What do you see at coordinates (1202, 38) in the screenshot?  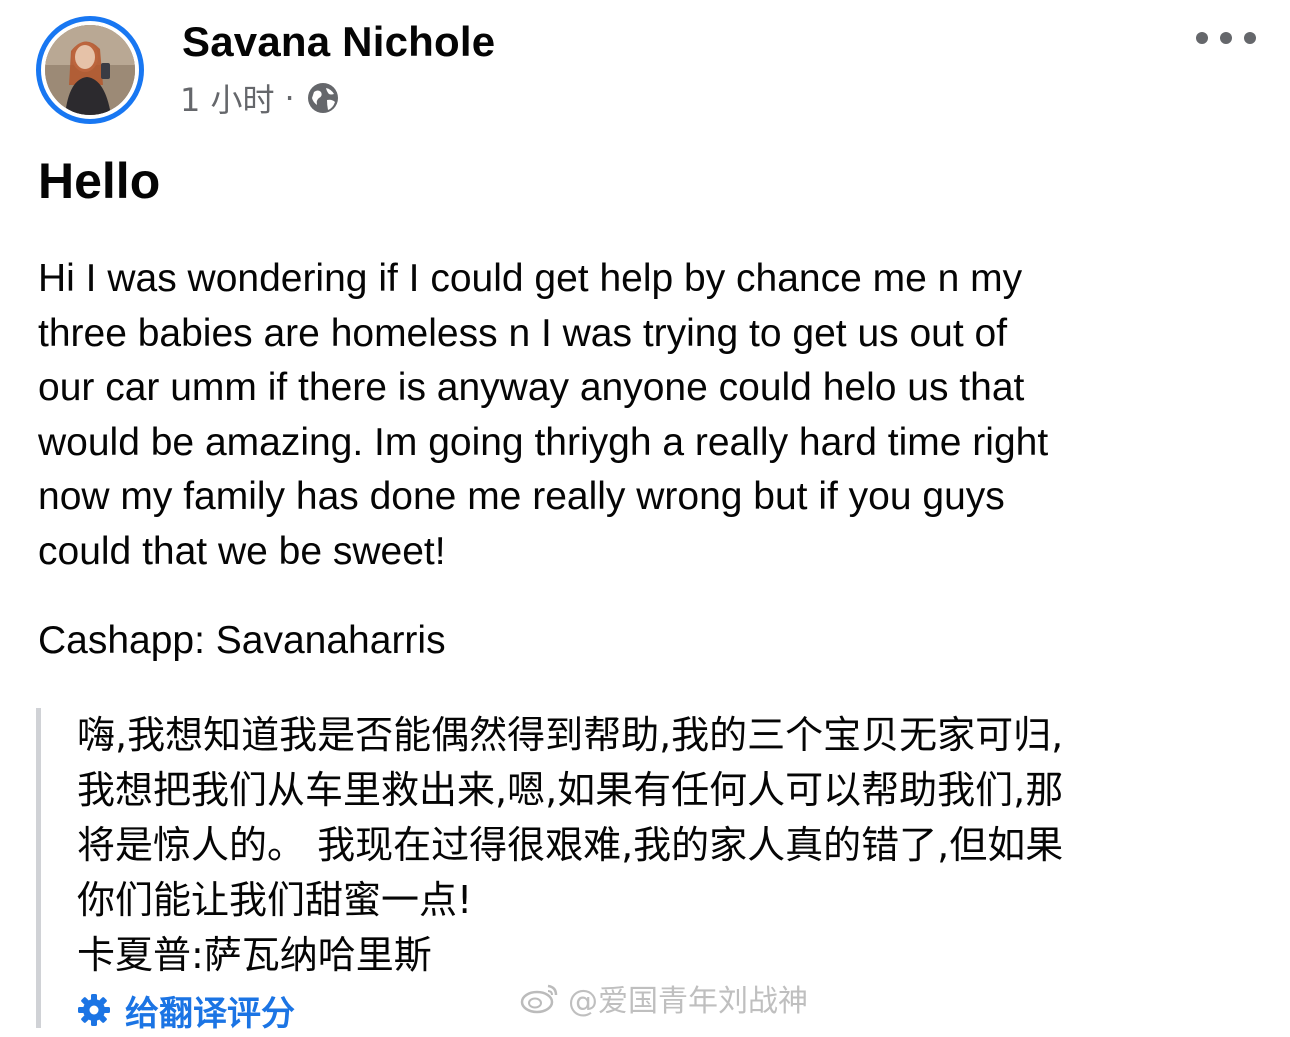 I see `more-horizontal-icon` at bounding box center [1202, 38].